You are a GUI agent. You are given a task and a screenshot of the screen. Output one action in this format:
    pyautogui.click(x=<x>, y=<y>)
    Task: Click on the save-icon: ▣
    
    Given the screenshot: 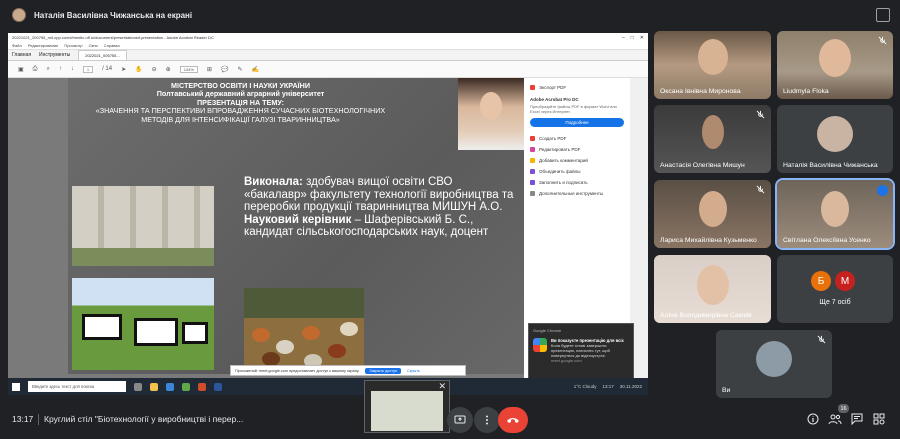 What is the action you would take?
    pyautogui.click(x=21, y=69)
    